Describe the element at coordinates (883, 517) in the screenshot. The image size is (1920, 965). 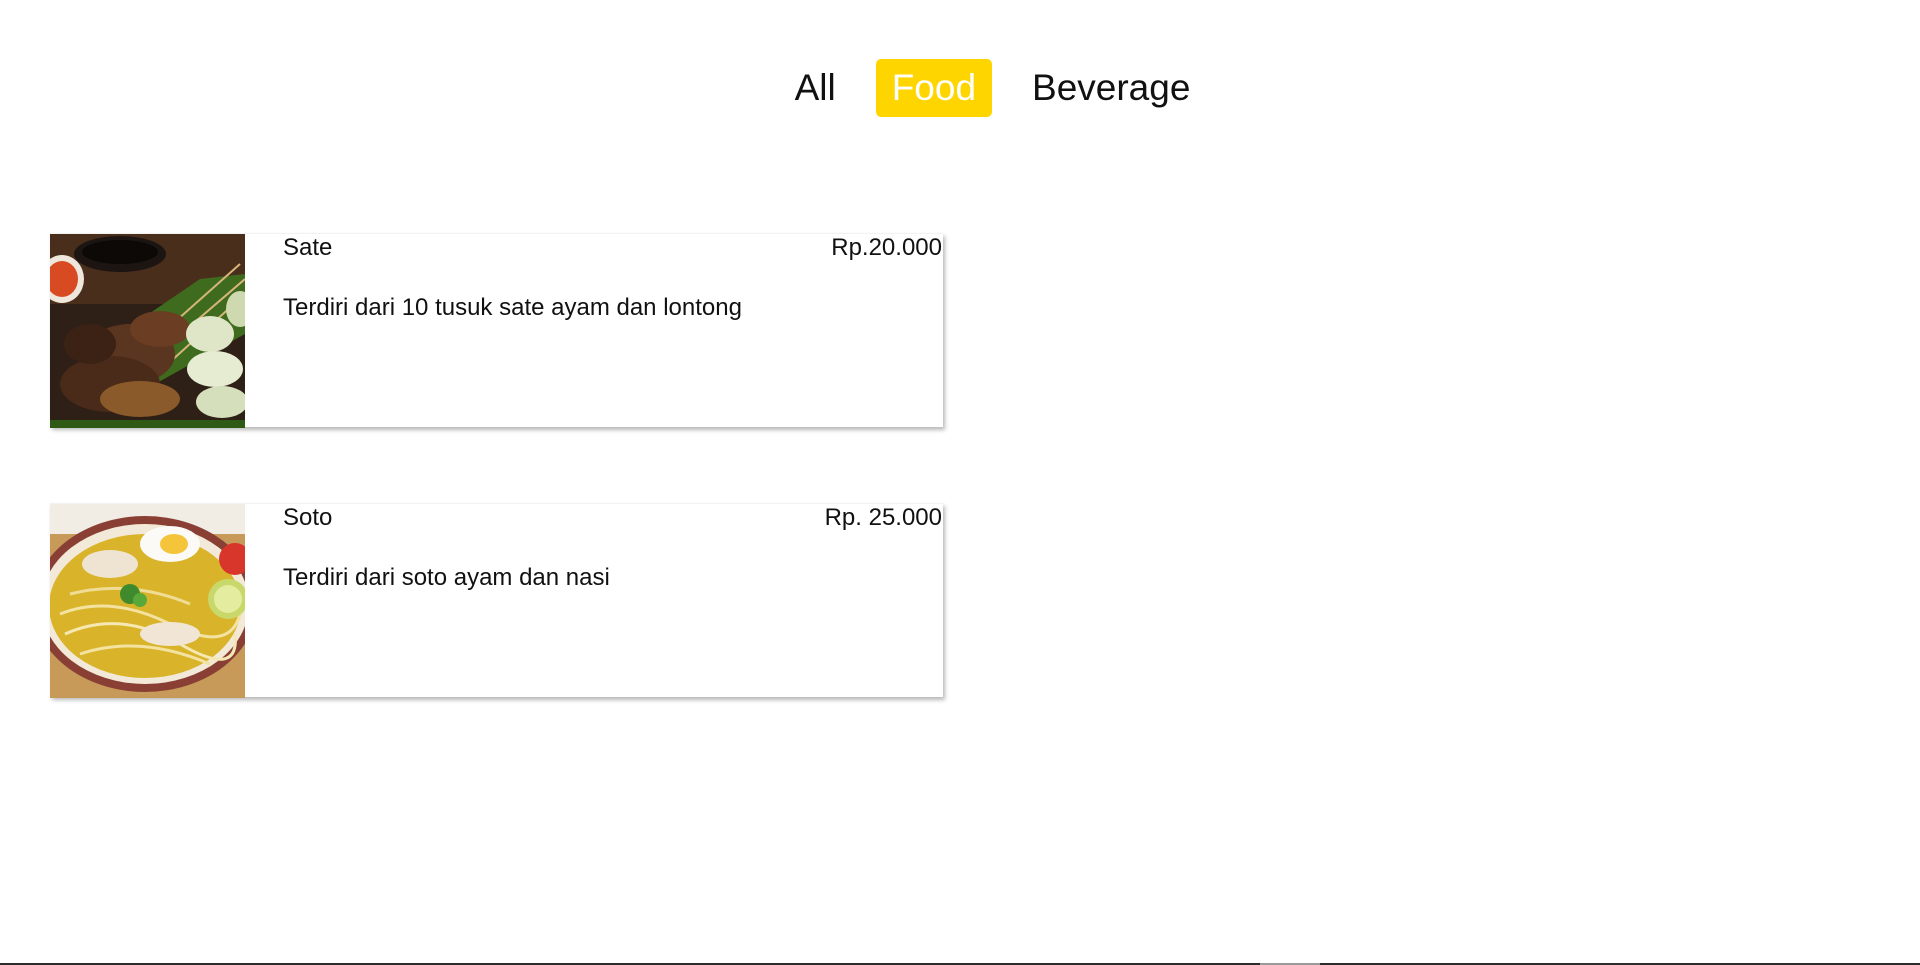
I see `item-price: Rp. 25.000` at that location.